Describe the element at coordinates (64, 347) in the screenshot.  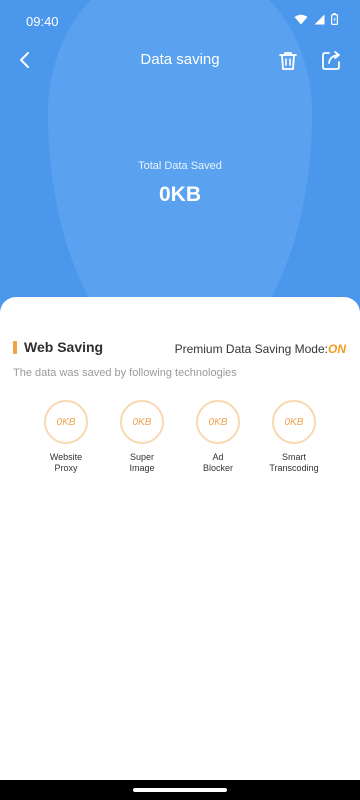
I see `section-title: Web Saving` at that location.